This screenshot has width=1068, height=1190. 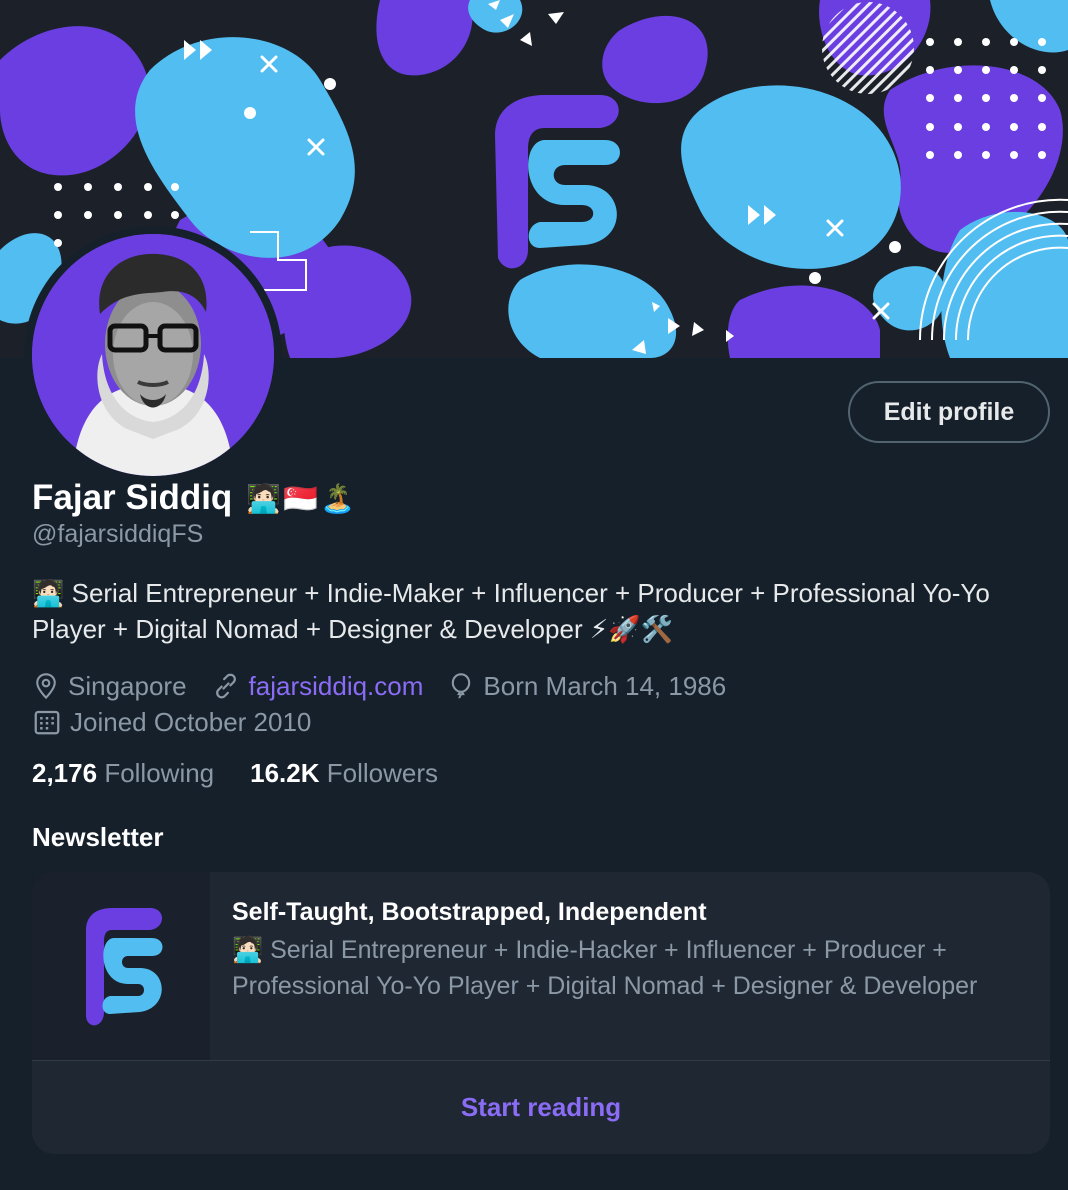 I want to click on edit-profile-button: Edit profile, so click(x=949, y=412).